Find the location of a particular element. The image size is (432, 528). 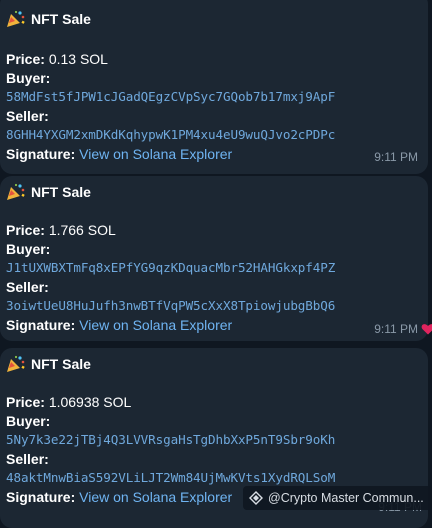

price-line: Price: 1.766 SOL is located at coordinates (61, 230).